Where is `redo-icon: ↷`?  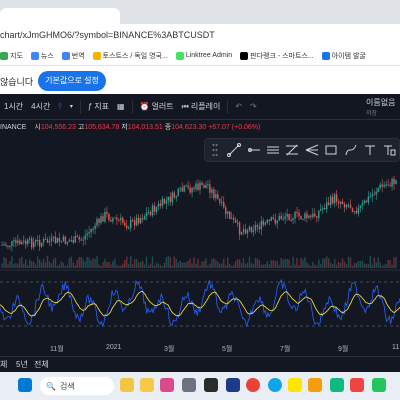 redo-icon: ↷ is located at coordinates (253, 106).